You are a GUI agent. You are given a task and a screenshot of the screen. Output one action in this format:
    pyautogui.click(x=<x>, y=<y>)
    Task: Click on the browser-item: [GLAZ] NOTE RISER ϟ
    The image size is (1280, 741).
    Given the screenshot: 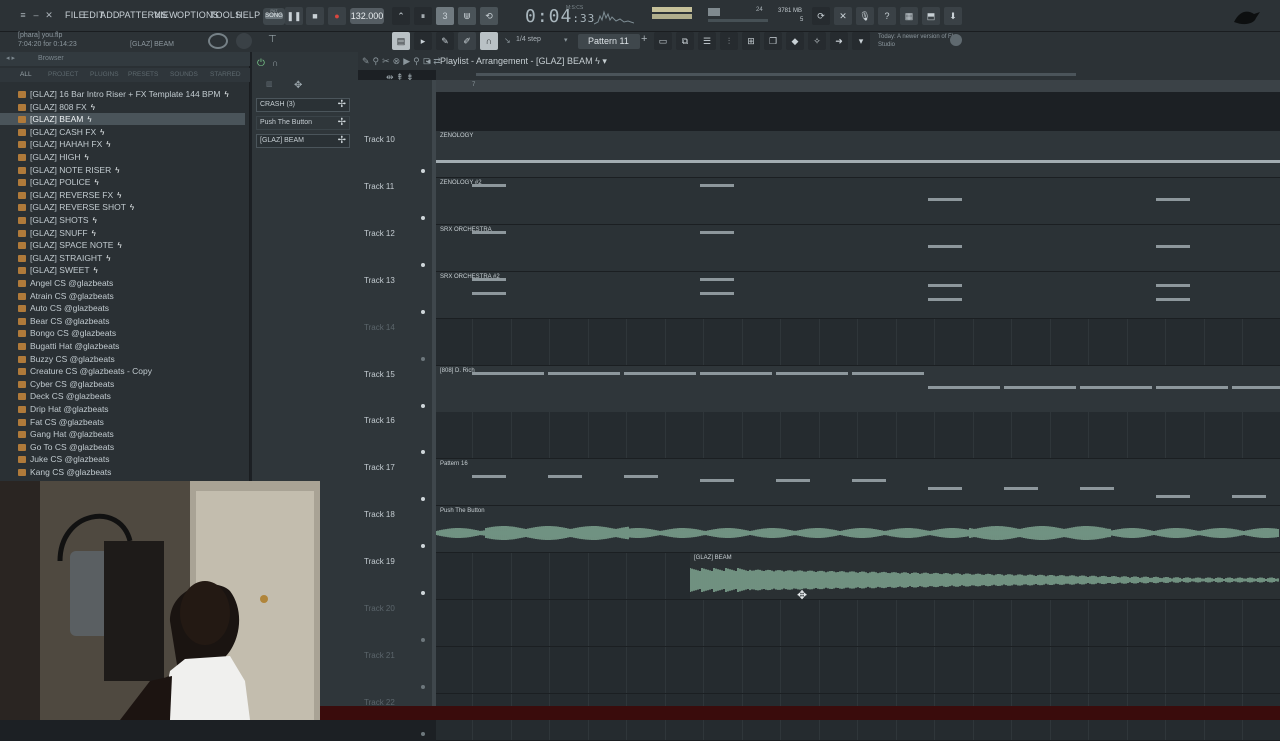 What is the action you would take?
    pyautogui.click(x=122, y=170)
    